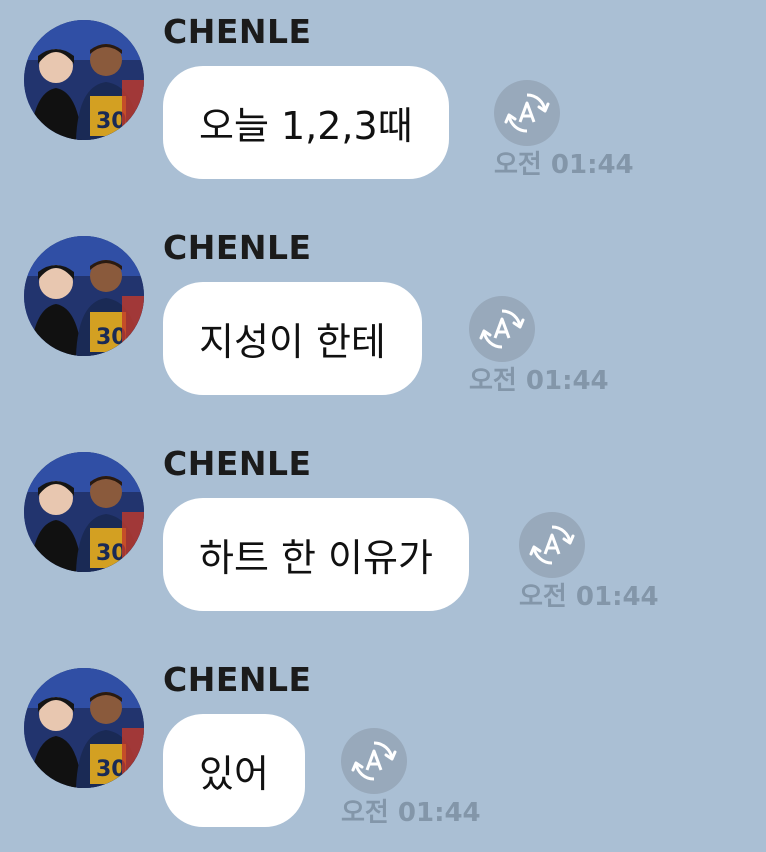 Image resolution: width=766 pixels, height=852 pixels. I want to click on message-bubble: 하트 한 이유가, so click(316, 554).